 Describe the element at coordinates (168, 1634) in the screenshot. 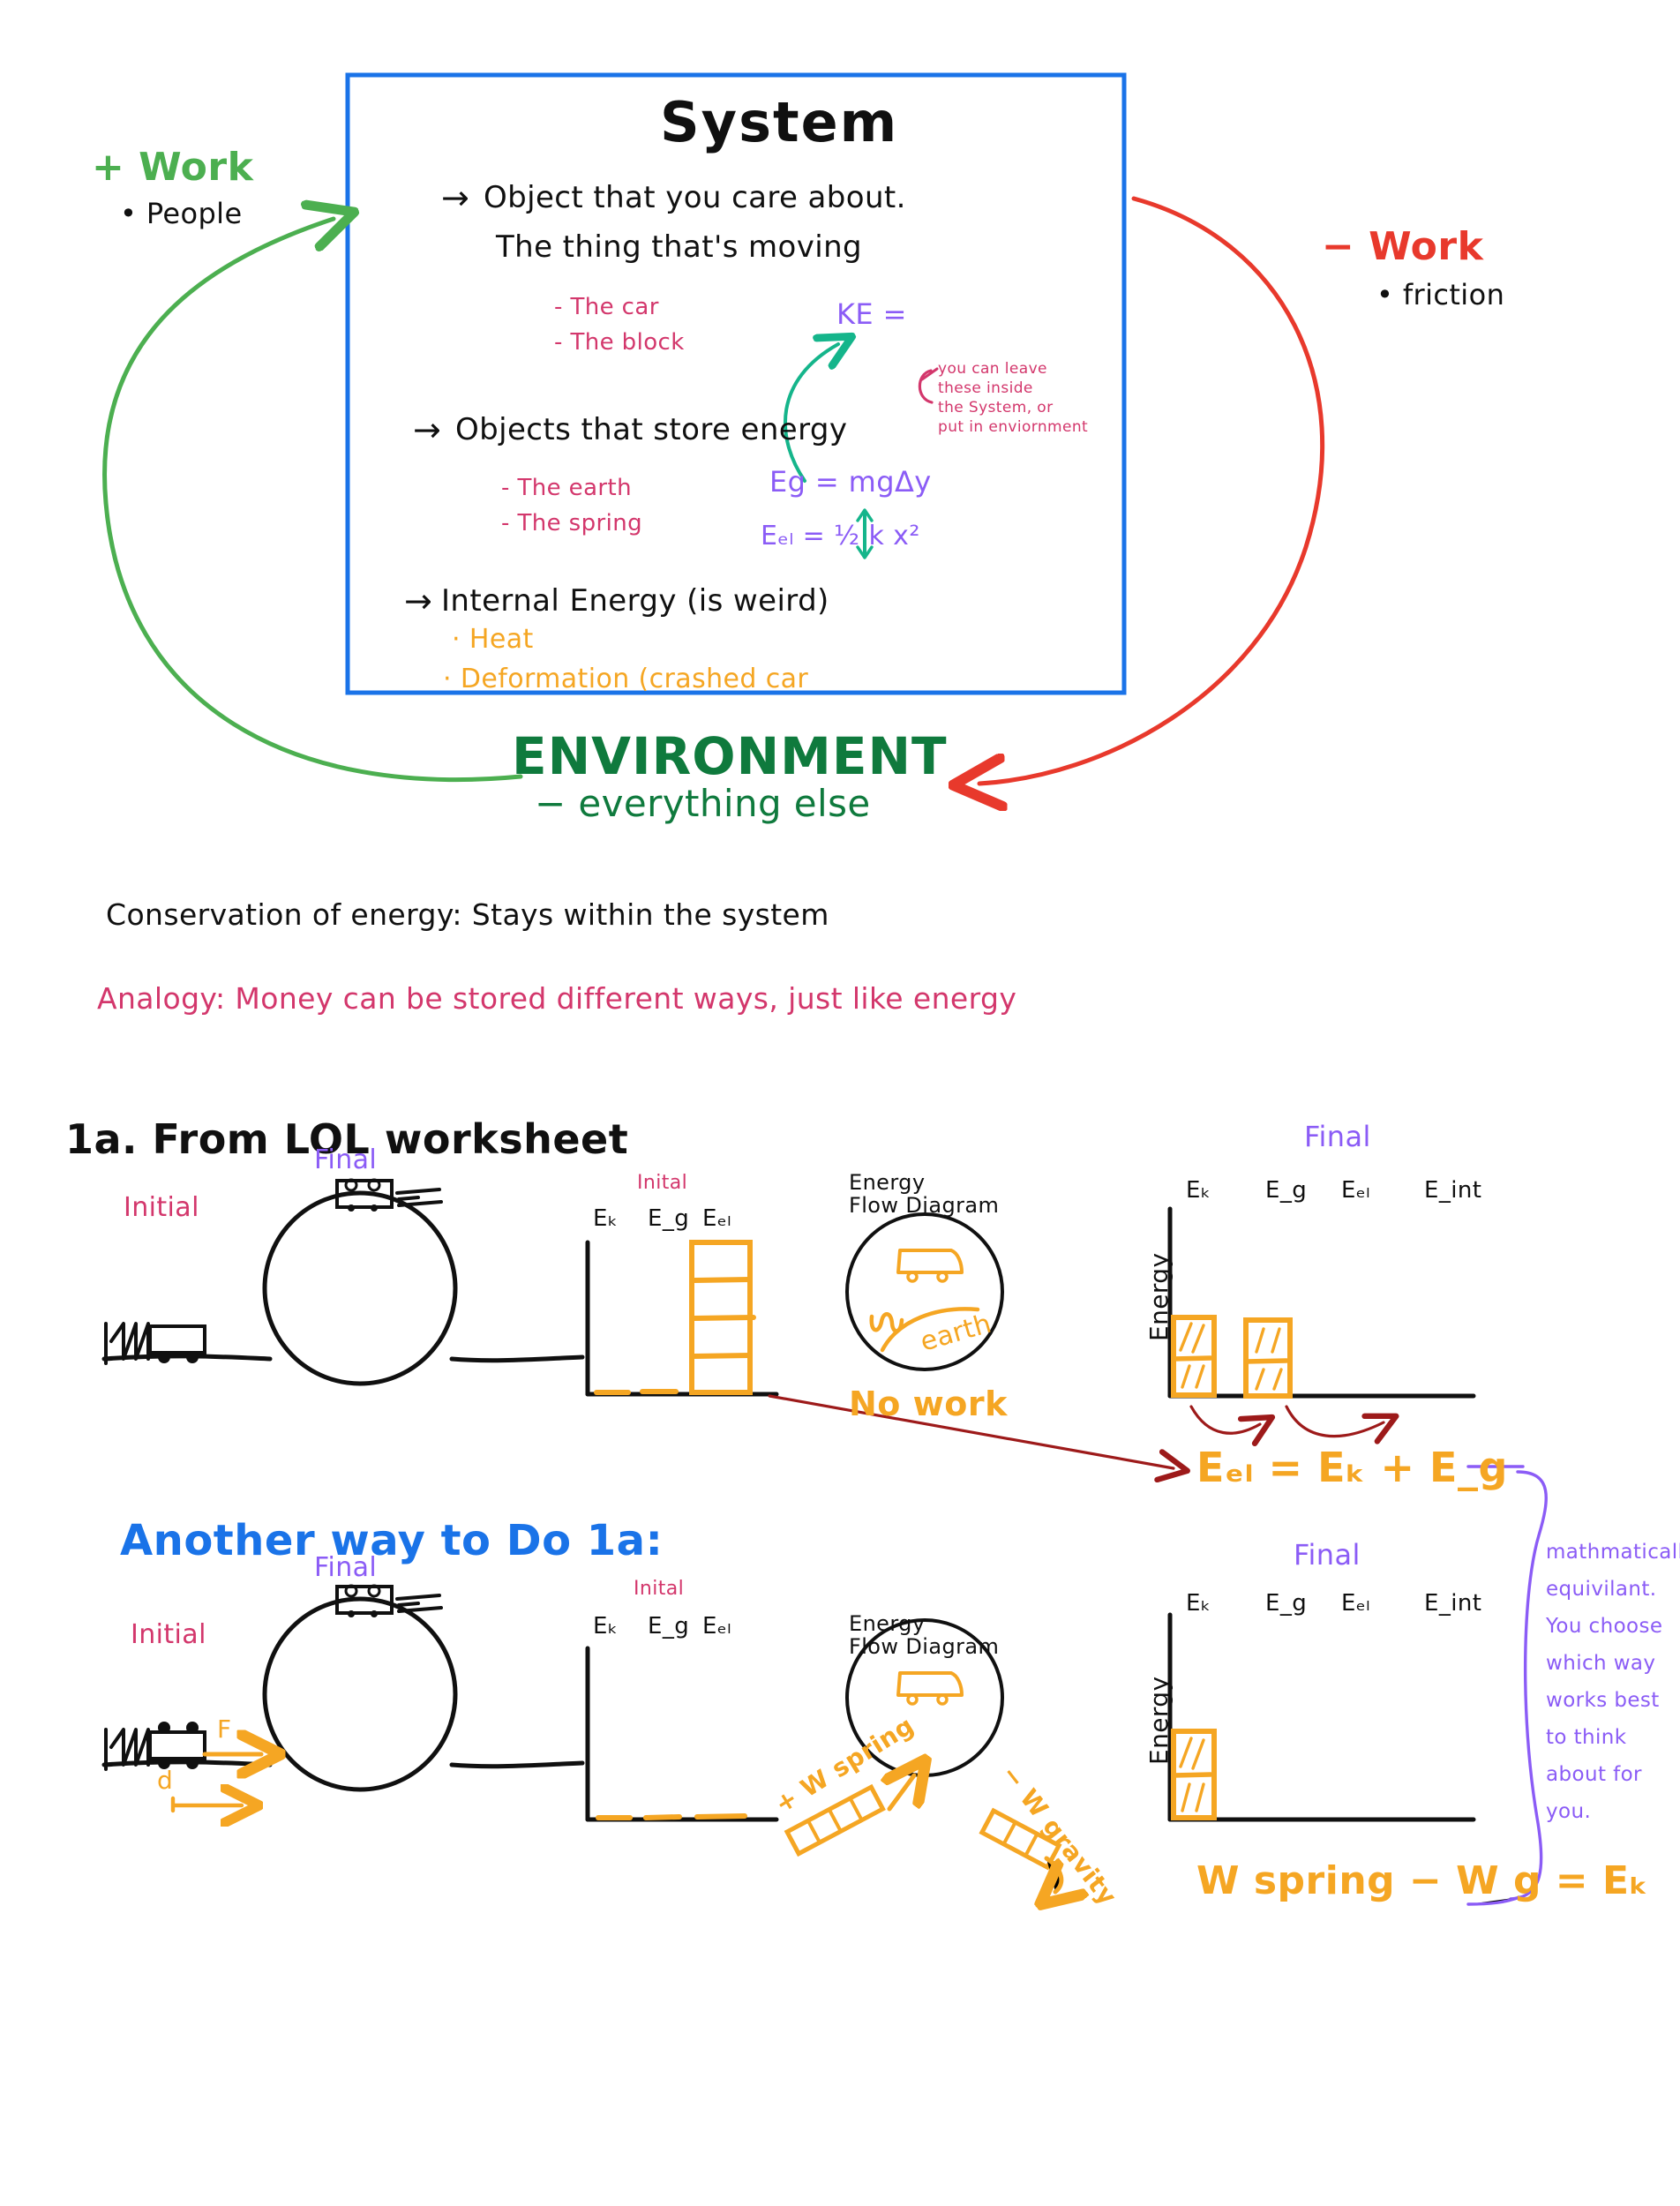

I see `problem-1a-alt-initial-label: Initial` at that location.